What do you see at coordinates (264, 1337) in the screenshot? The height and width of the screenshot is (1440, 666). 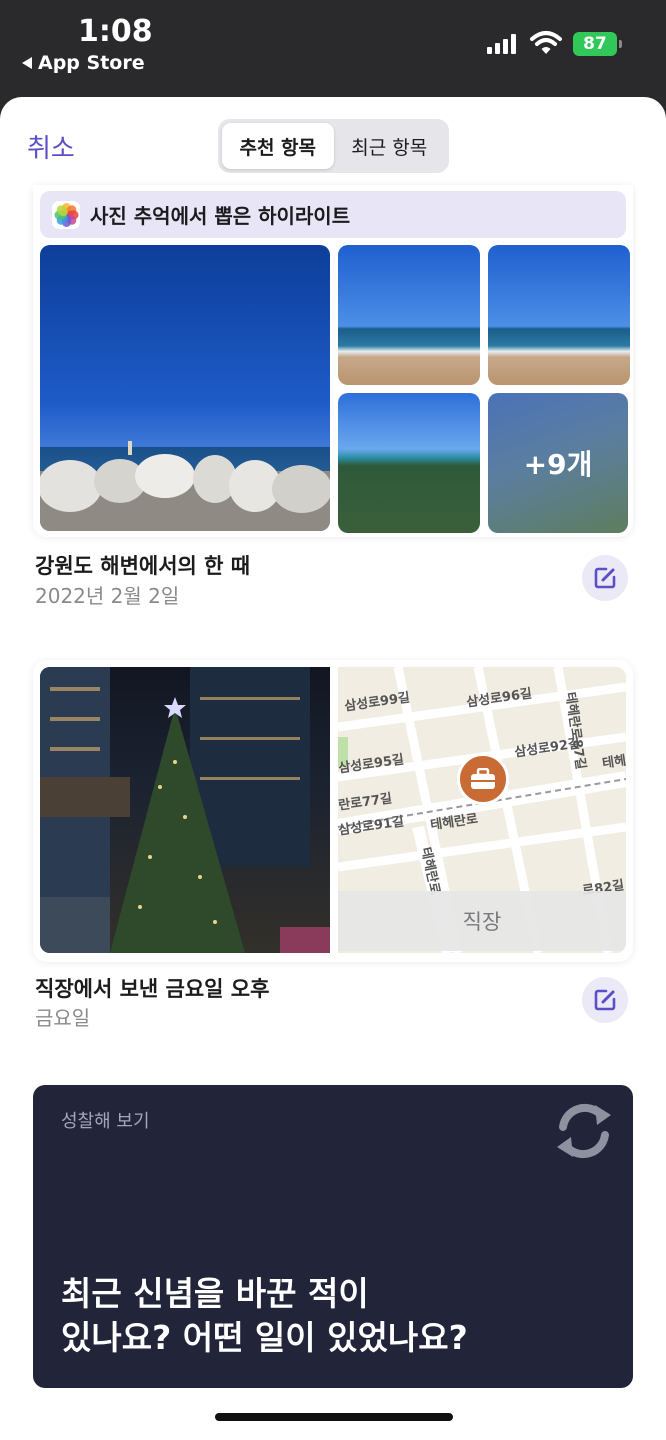 I see `question-line-2: 있나요? 어떤 일이 있었나요?` at bounding box center [264, 1337].